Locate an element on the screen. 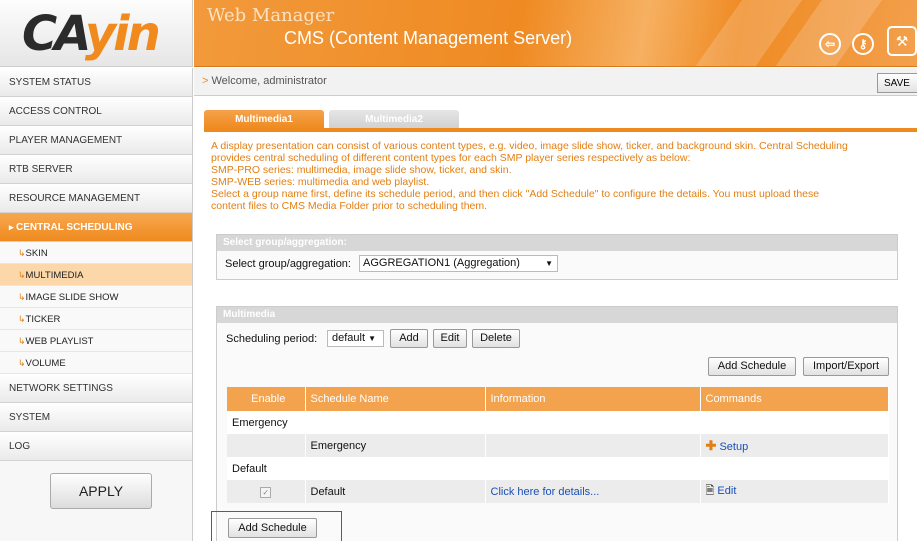 The height and width of the screenshot is (541, 917). group-section-heading: Select group/aggregation: is located at coordinates (557, 243).